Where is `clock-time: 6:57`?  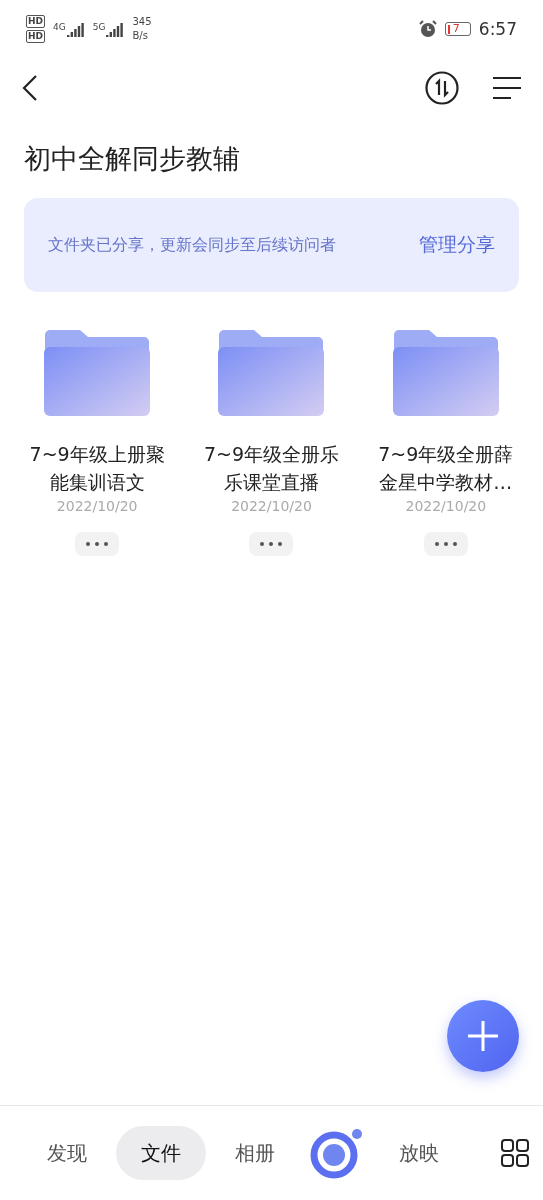 clock-time: 6:57 is located at coordinates (497, 29).